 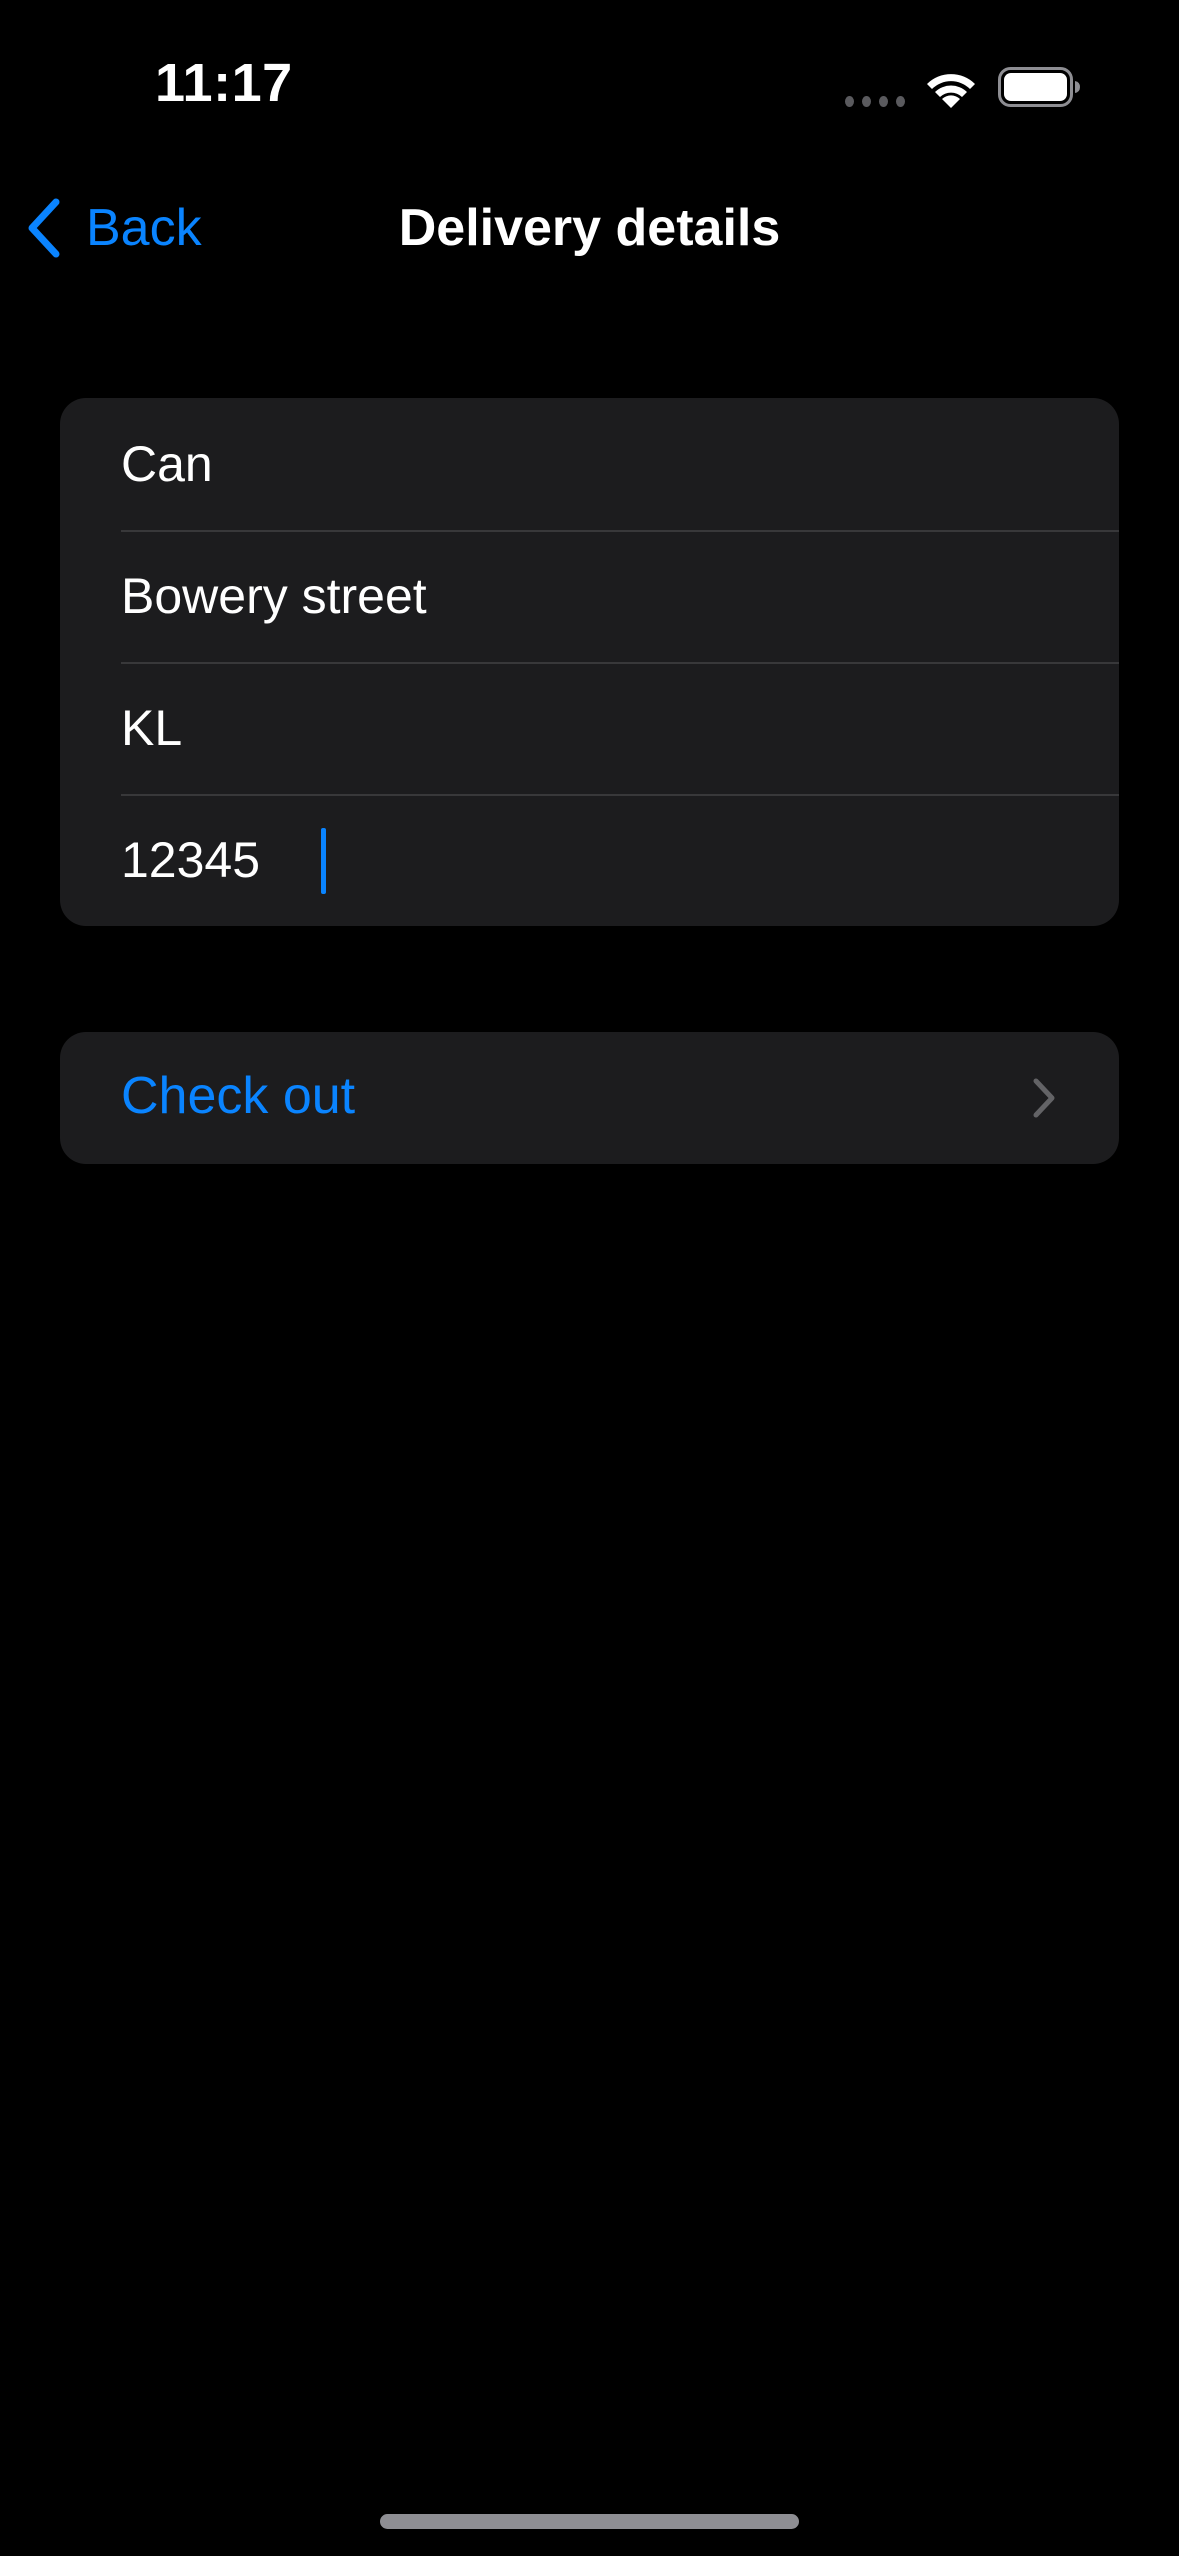 What do you see at coordinates (601, 464) in the screenshot?
I see `name-field` at bounding box center [601, 464].